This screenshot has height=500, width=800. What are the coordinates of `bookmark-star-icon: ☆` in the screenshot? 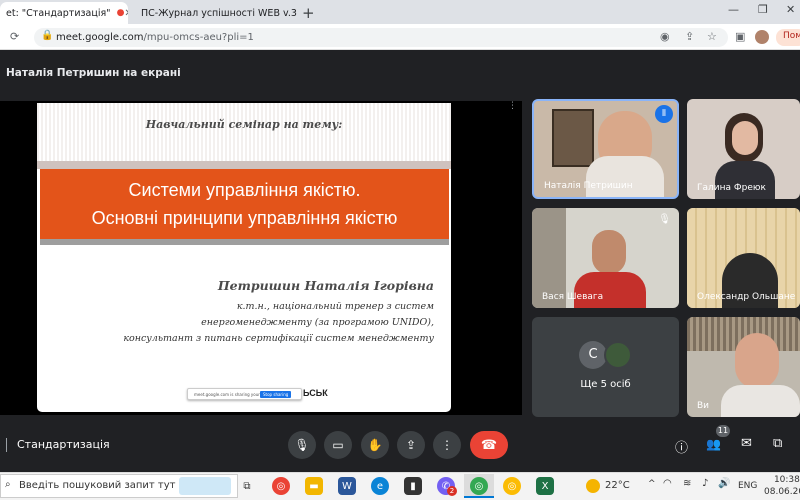 It's located at (712, 37).